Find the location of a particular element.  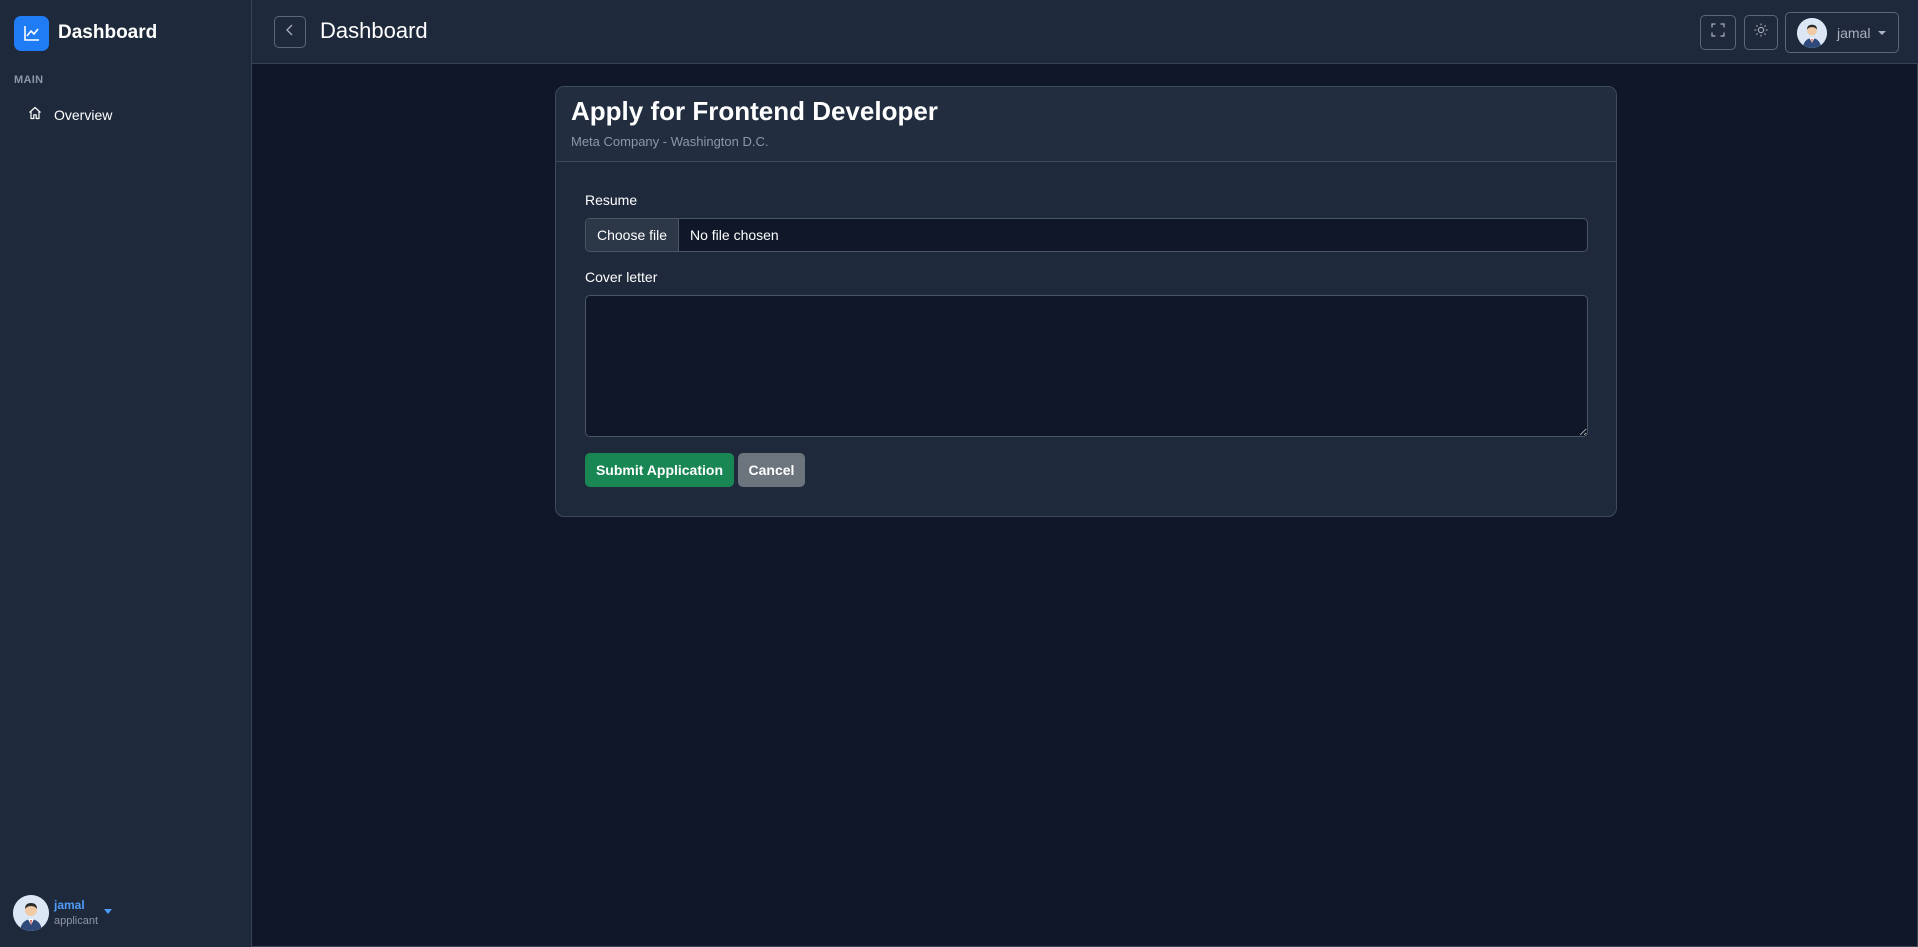

back-button is located at coordinates (290, 32).